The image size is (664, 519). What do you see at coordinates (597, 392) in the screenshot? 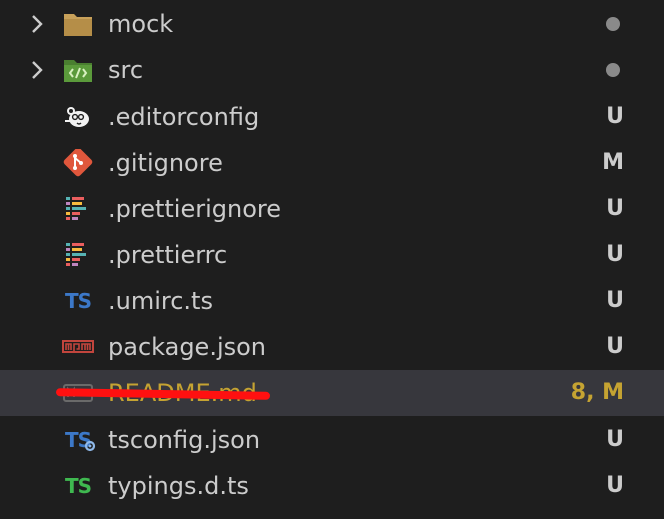
I see `problems-and-git-status-badge: 8, M` at bounding box center [597, 392].